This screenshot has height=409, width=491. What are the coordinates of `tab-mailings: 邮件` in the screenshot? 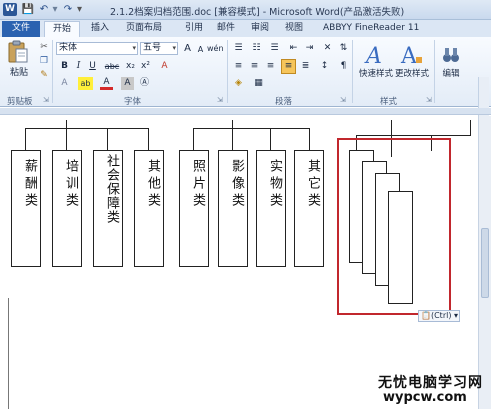 It's located at (226, 29).